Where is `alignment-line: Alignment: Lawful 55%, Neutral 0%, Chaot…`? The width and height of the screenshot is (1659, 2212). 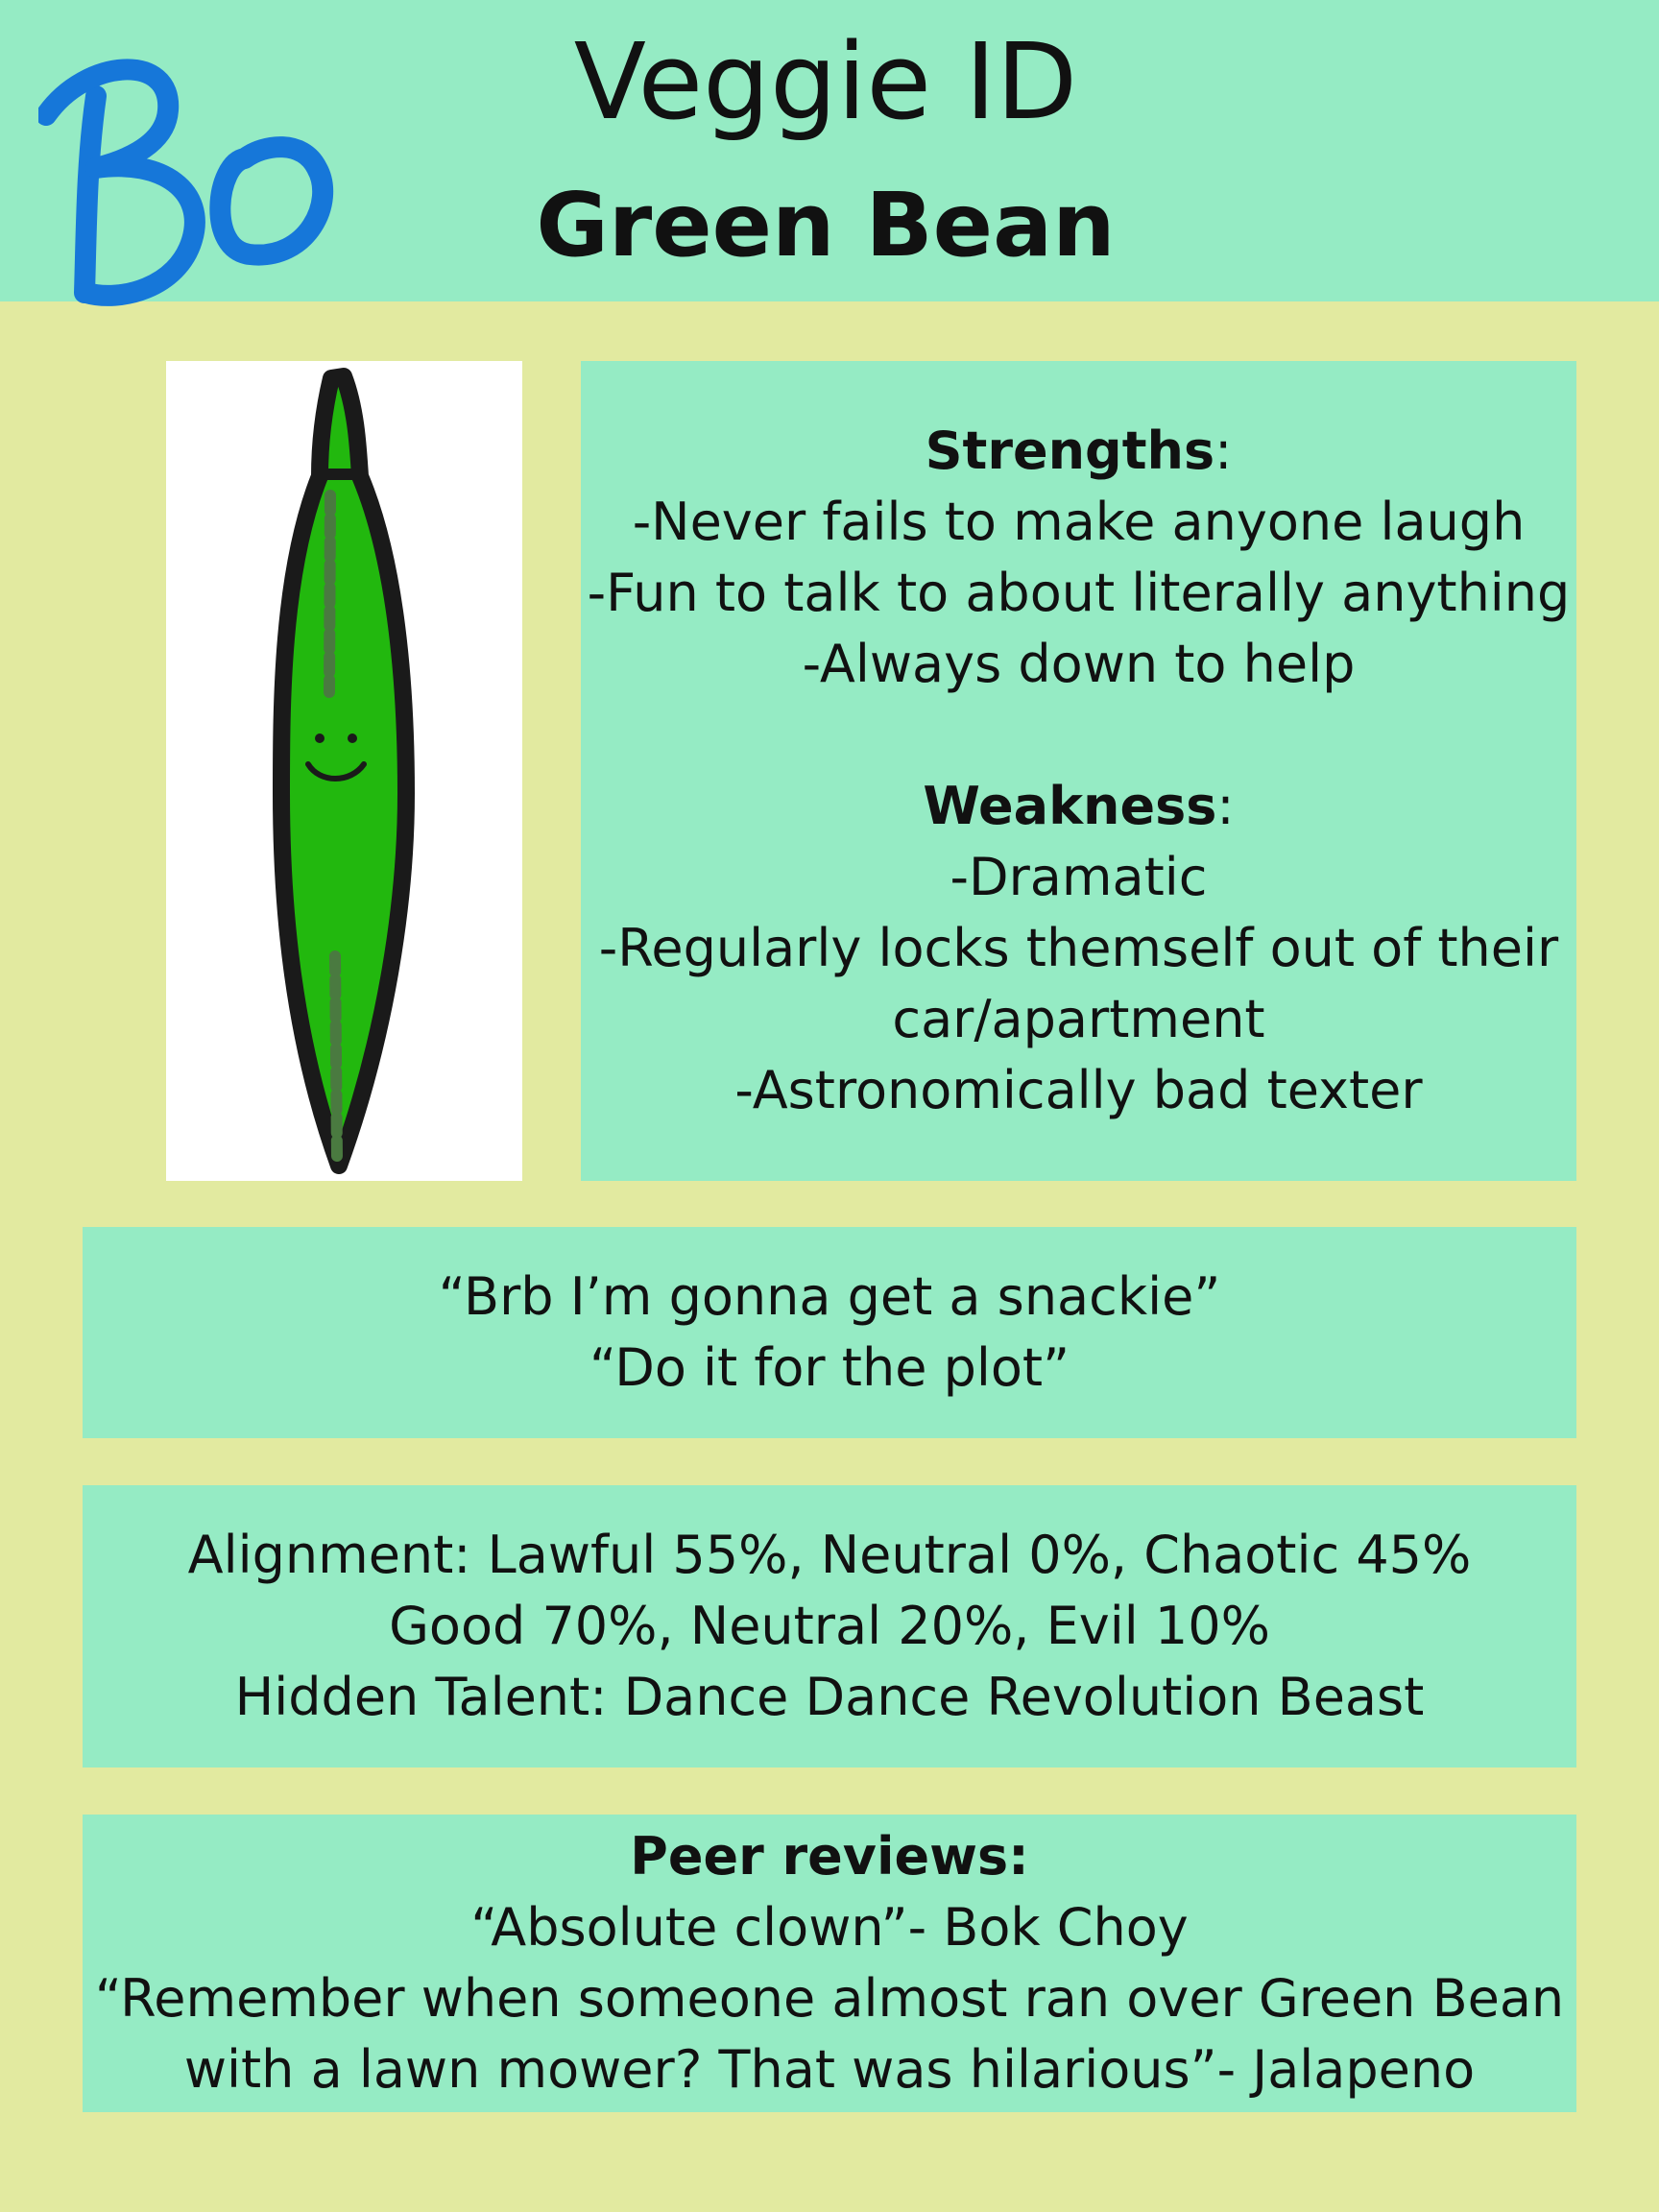 alignment-line: Alignment: Lawful 55%, Neutral 0%, Chaot… is located at coordinates (829, 1555).